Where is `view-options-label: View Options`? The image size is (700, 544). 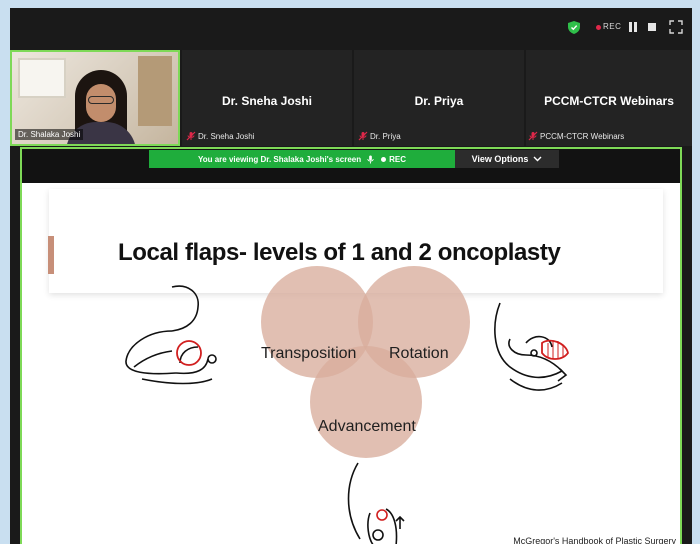 view-options-label: View Options is located at coordinates (500, 159).